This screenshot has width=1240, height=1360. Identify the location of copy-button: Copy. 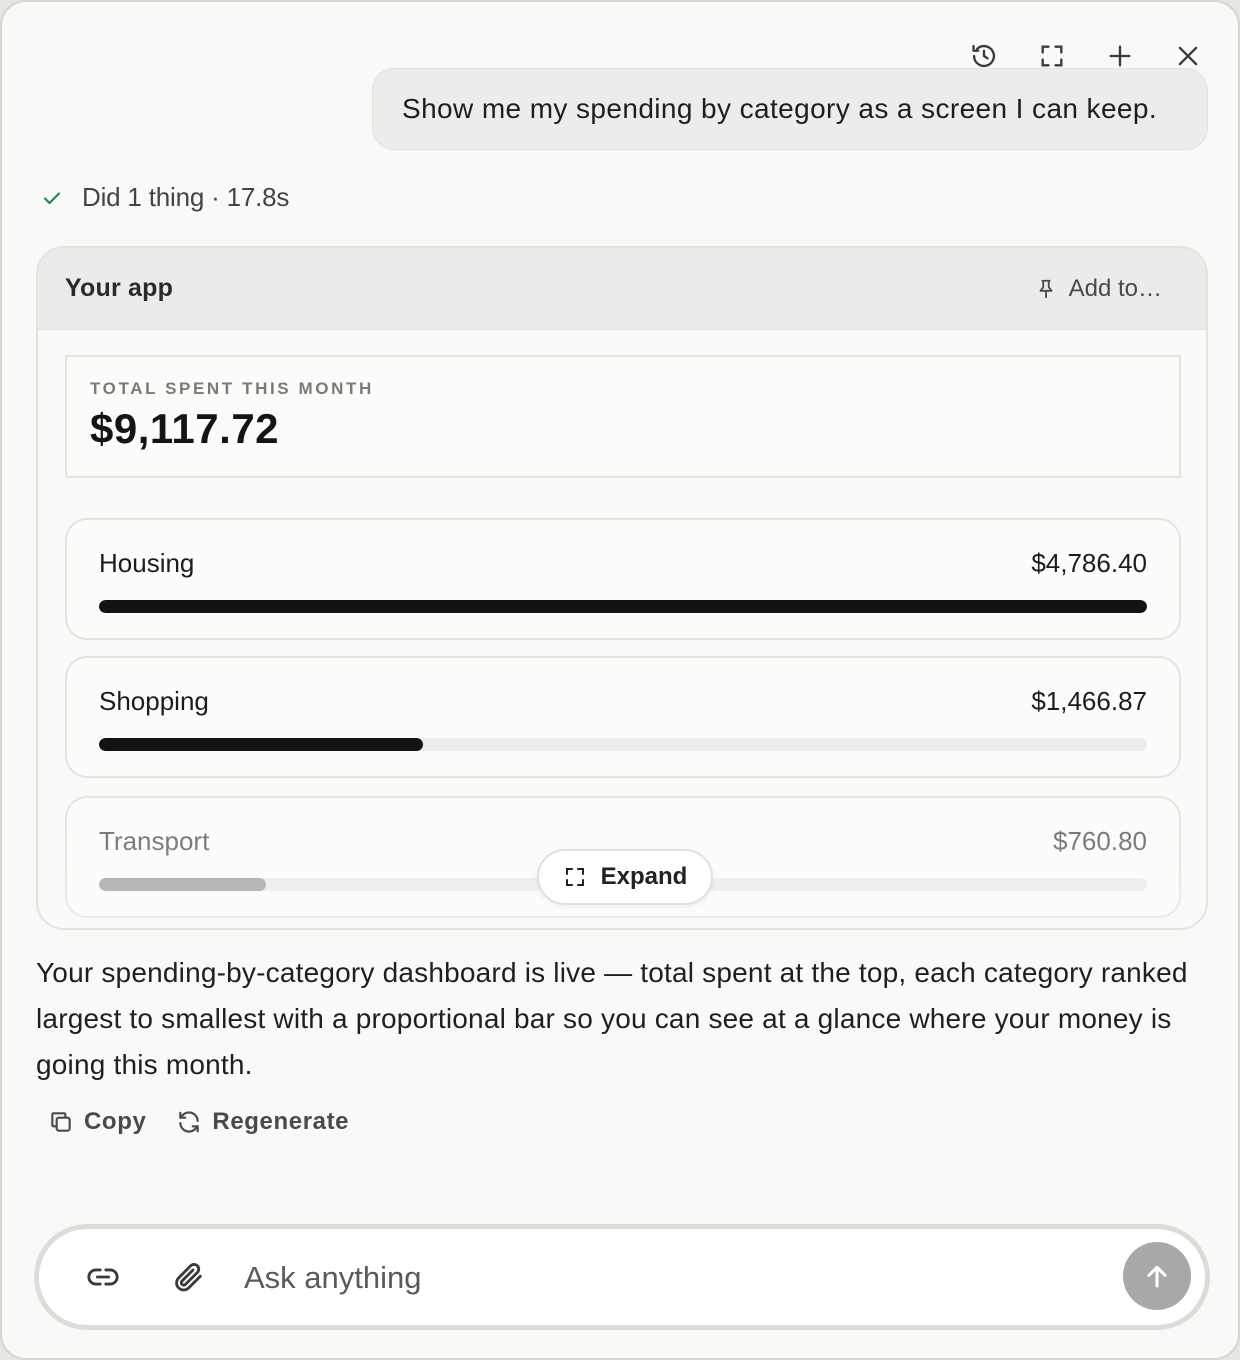
(97, 1122).